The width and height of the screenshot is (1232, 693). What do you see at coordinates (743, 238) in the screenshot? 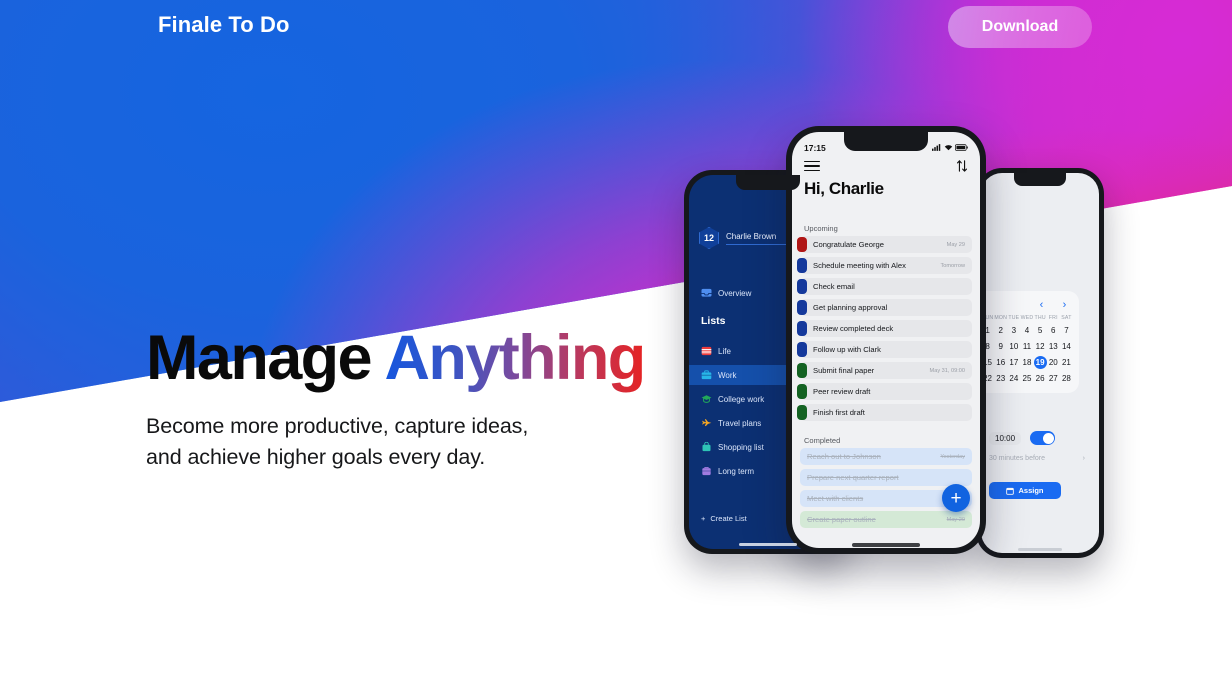
I see `sidebar-user: 12 Charlie Brown` at bounding box center [743, 238].